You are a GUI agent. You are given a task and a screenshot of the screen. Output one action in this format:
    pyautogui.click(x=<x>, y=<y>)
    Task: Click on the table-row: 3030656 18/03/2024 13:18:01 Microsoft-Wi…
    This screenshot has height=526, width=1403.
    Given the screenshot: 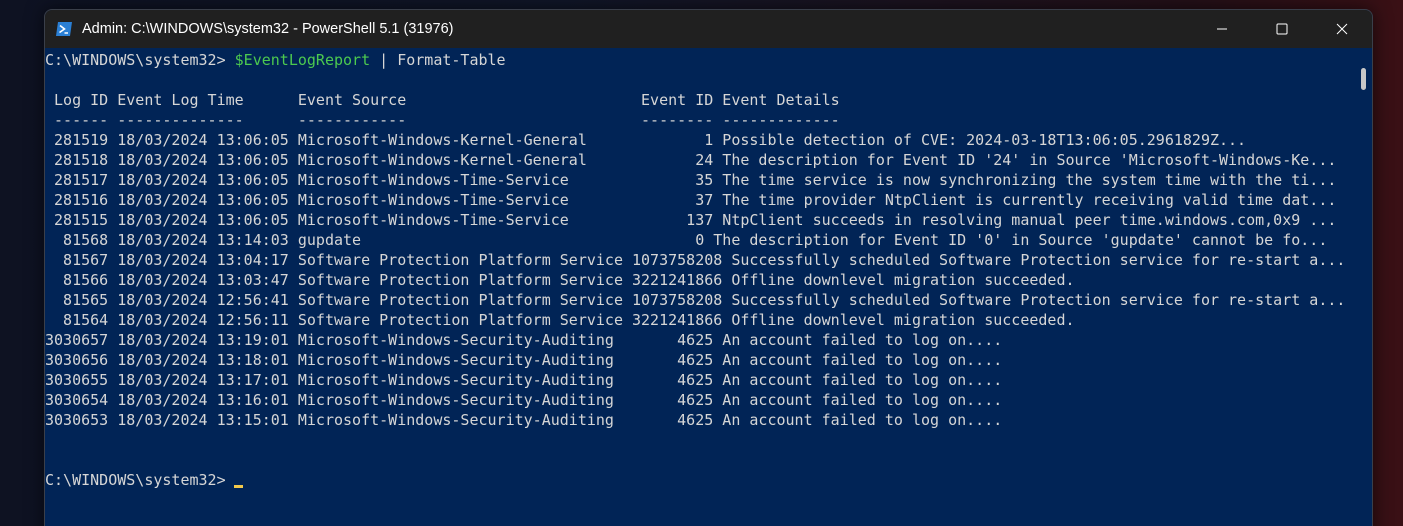 What is the action you would take?
    pyautogui.click(x=524, y=360)
    